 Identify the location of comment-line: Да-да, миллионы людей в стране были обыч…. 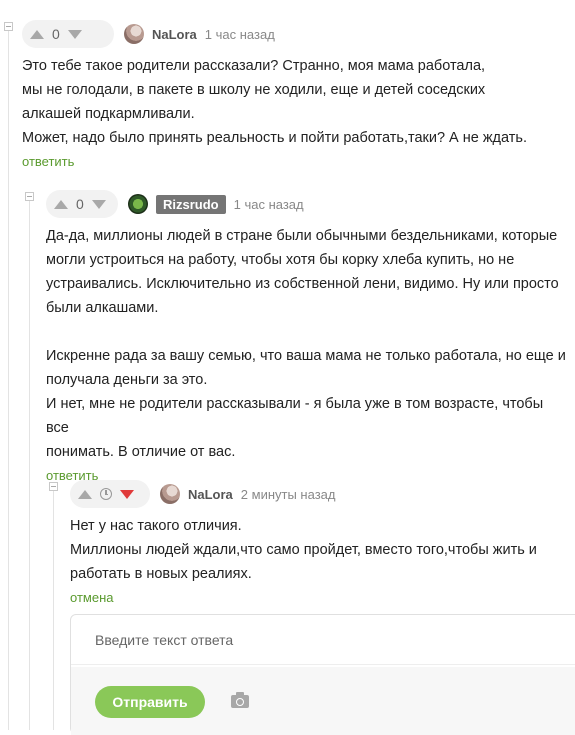
(302, 236).